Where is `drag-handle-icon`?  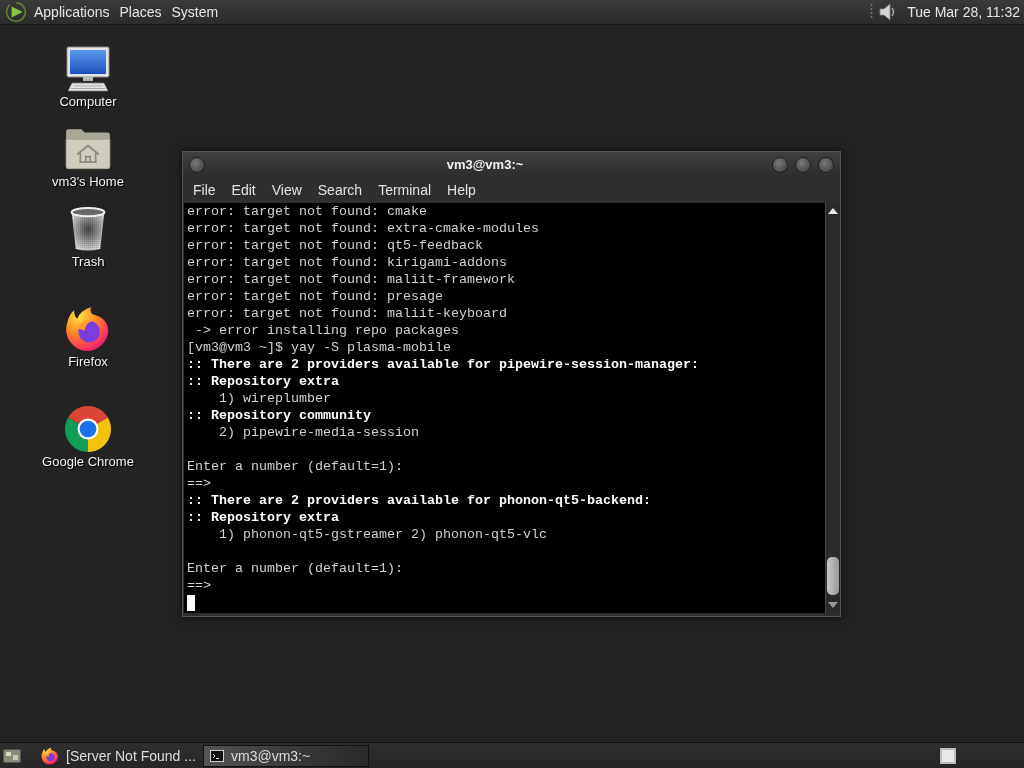 drag-handle-icon is located at coordinates (872, 12).